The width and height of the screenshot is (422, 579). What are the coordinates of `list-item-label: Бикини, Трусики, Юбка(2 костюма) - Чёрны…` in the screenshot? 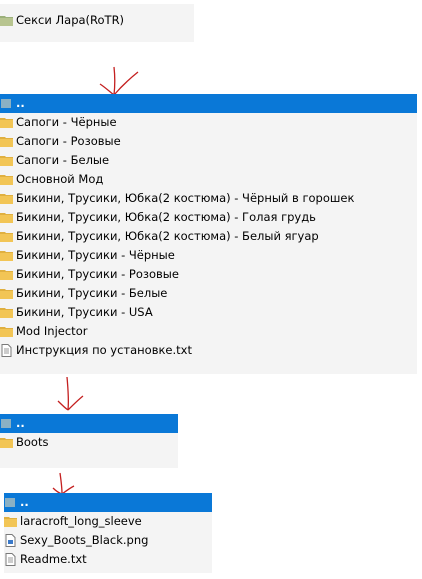 It's located at (185, 198).